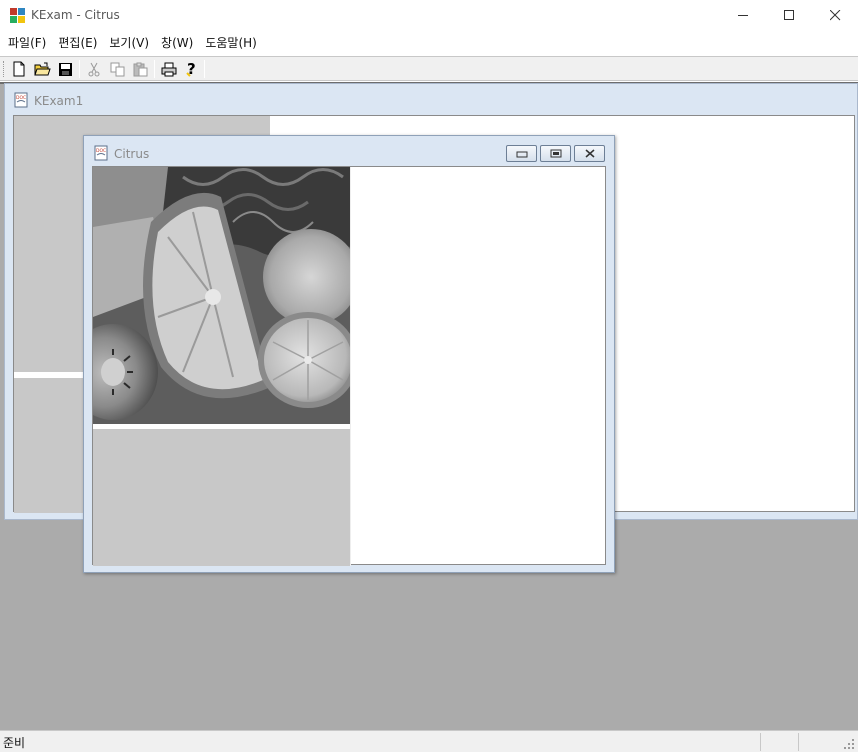 The image size is (858, 752). I want to click on child-window-titlebar: DOC KExam1, so click(431, 98).